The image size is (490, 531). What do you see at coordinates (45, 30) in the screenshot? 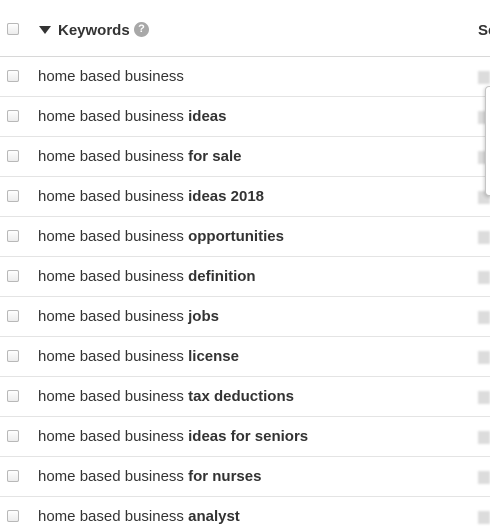
I see `sort-descending-icon` at bounding box center [45, 30].